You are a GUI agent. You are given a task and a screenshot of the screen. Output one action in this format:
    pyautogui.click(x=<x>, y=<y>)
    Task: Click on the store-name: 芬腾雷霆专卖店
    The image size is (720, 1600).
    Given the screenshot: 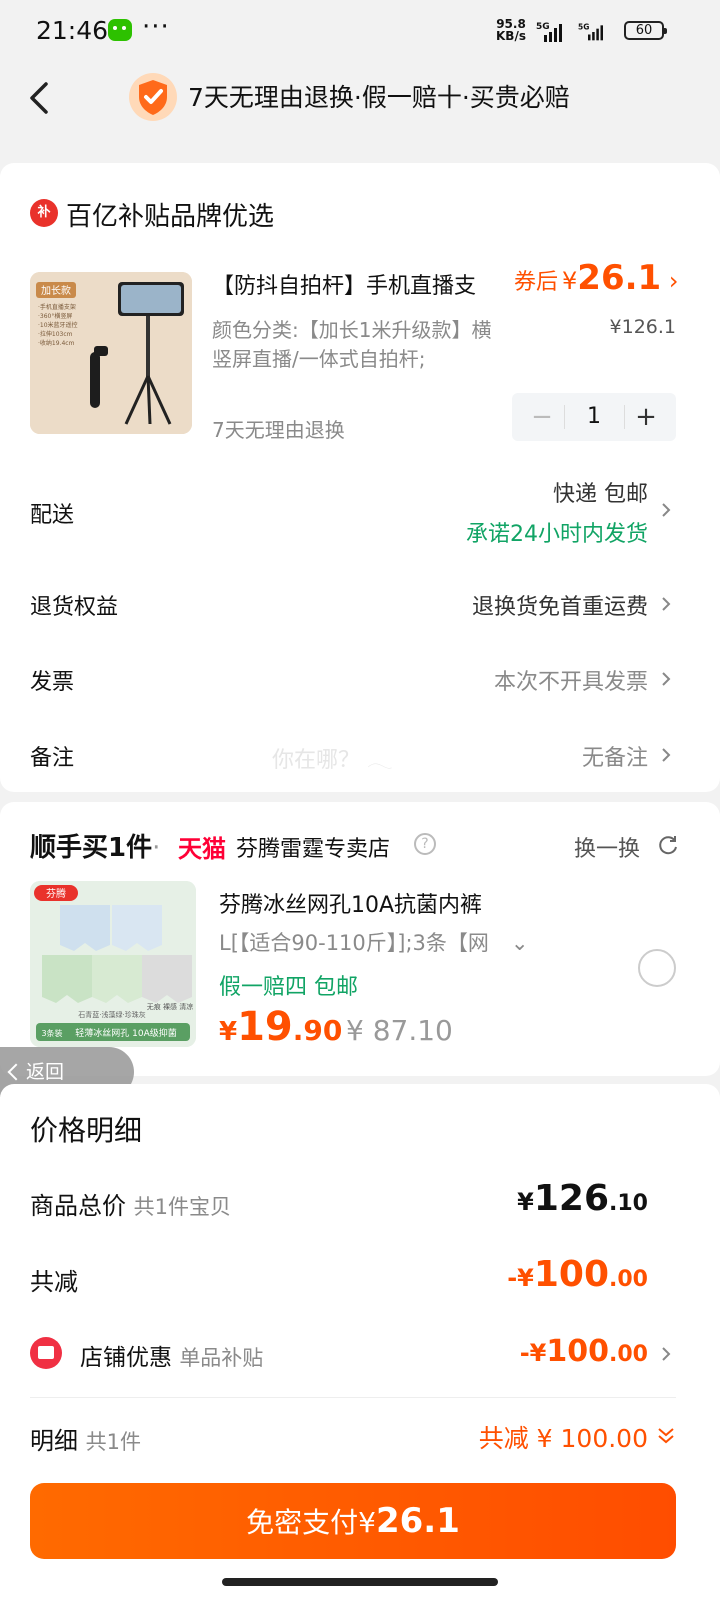 What is the action you would take?
    pyautogui.click(x=313, y=847)
    